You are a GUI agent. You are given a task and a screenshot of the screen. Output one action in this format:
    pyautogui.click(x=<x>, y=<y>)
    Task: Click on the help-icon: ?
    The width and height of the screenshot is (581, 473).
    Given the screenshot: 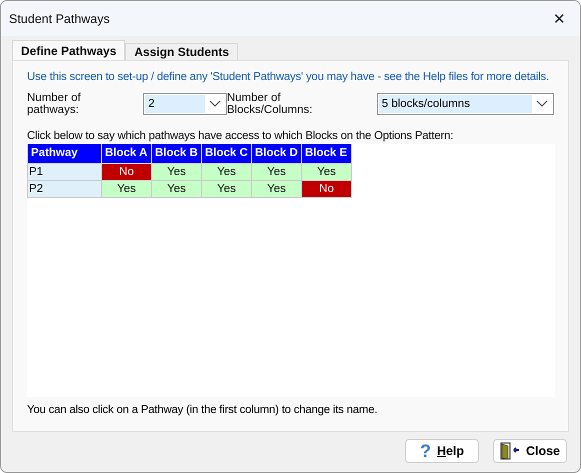 What is the action you would take?
    pyautogui.click(x=425, y=451)
    